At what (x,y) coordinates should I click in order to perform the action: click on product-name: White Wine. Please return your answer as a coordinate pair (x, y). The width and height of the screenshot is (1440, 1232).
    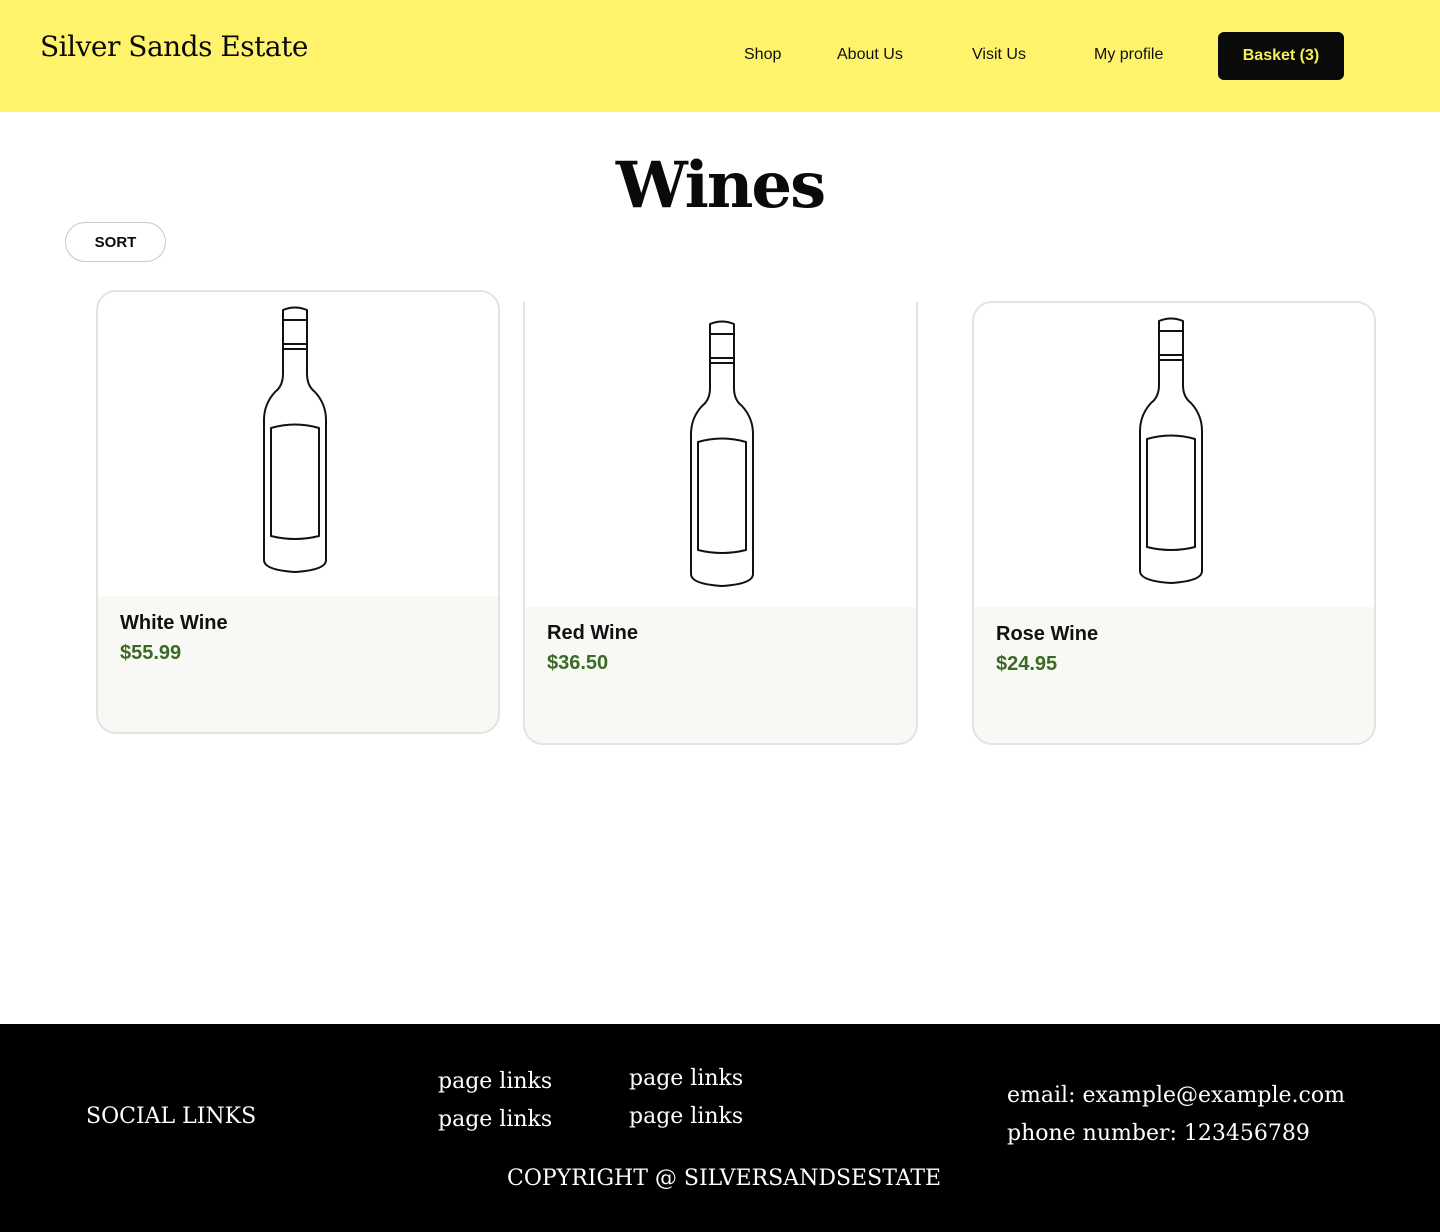
    Looking at the image, I should click on (174, 623).